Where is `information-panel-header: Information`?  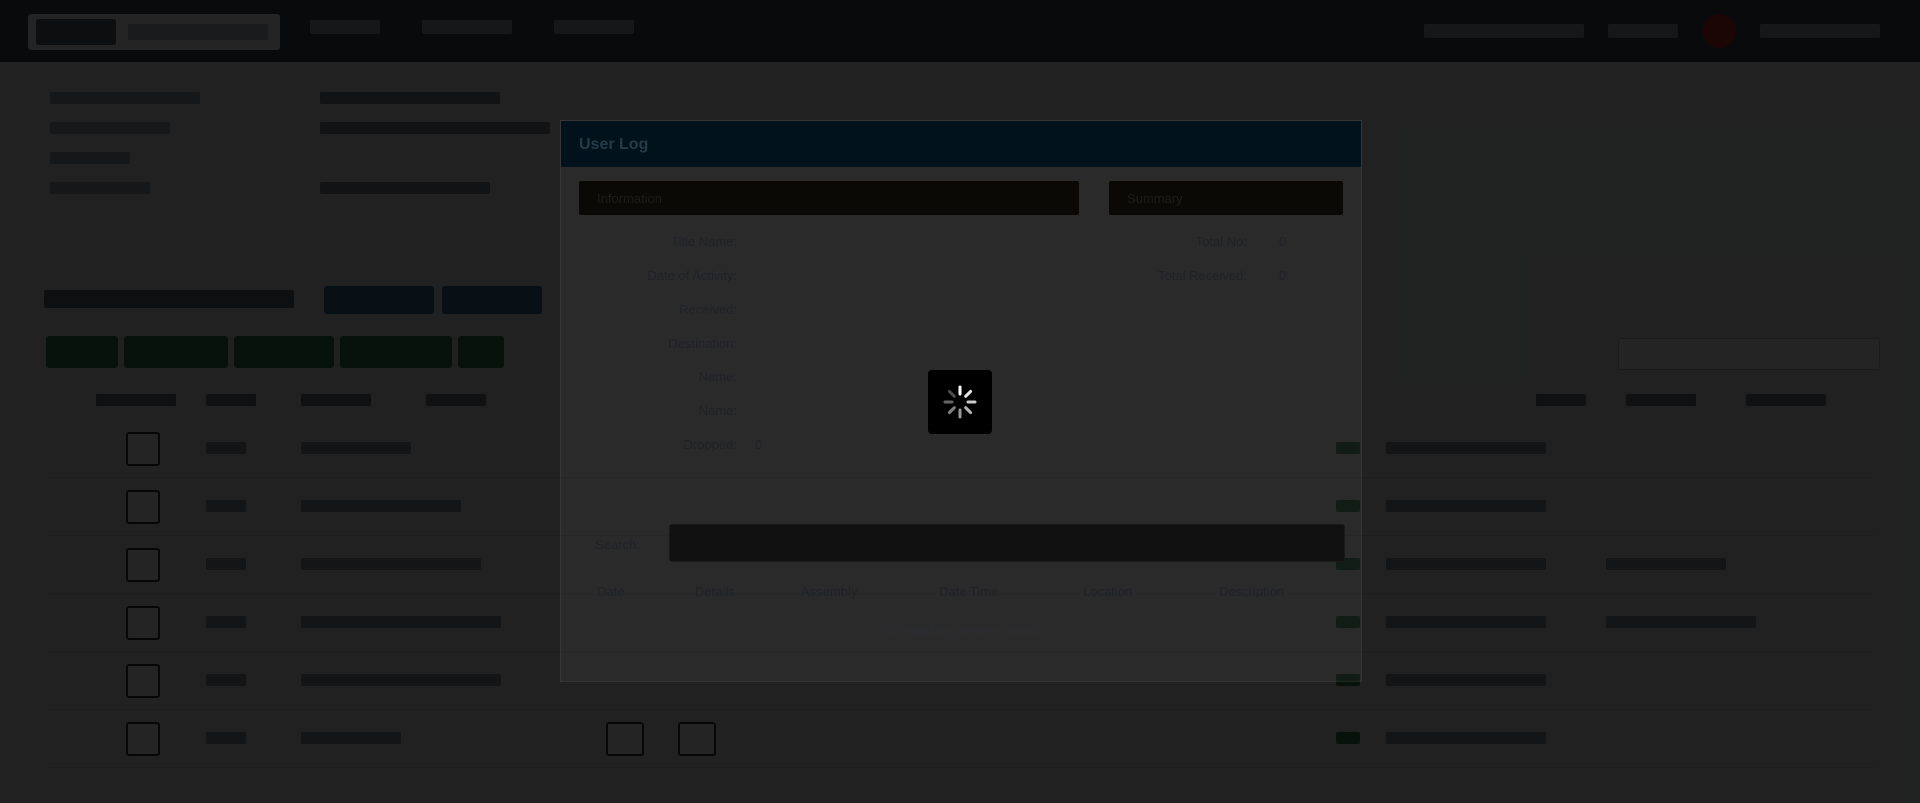
information-panel-header: Information is located at coordinates (829, 198).